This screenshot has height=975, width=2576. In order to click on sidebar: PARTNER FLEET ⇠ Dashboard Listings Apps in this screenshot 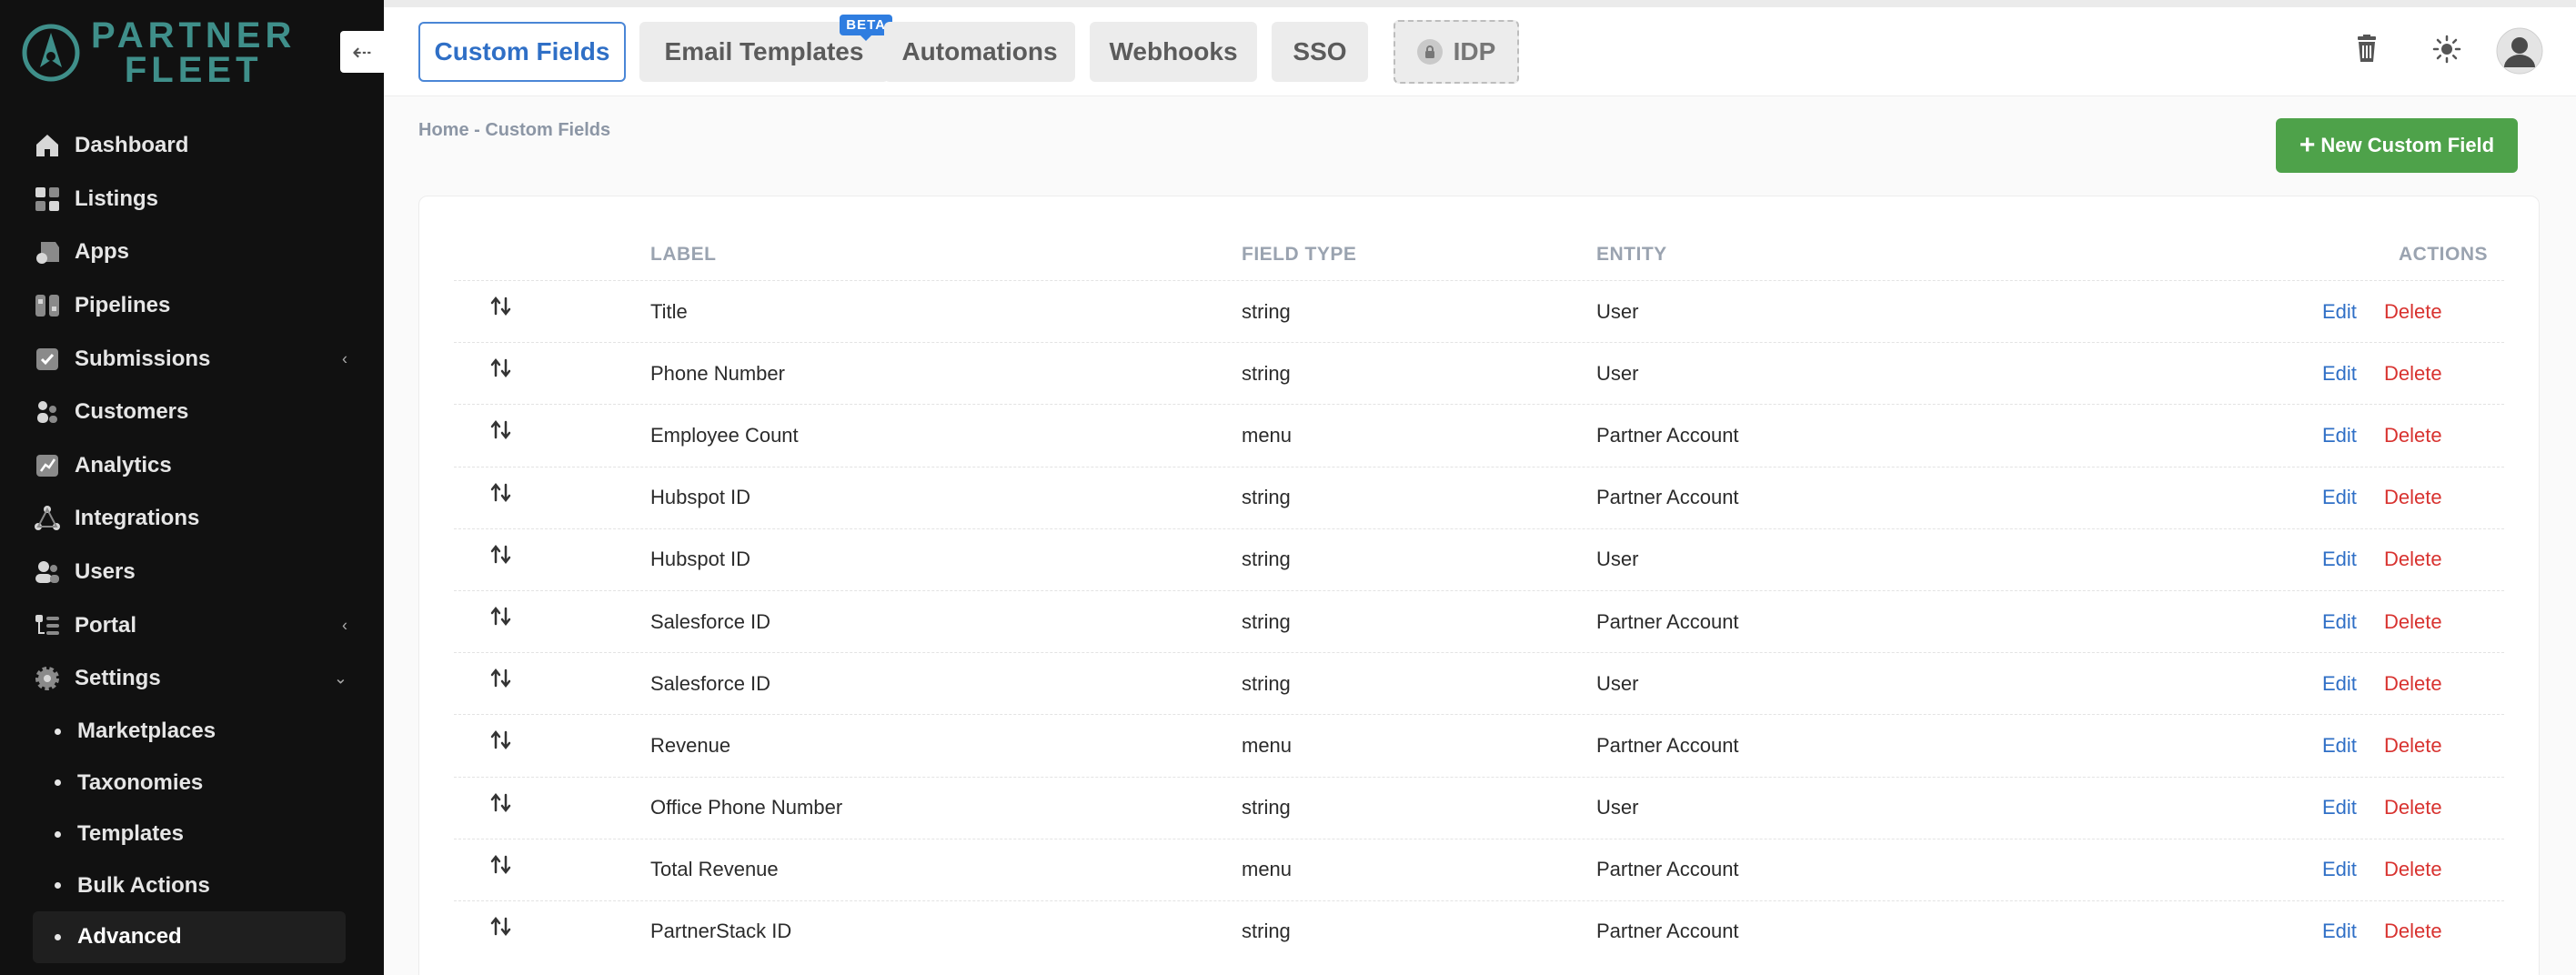, I will do `click(192, 487)`.